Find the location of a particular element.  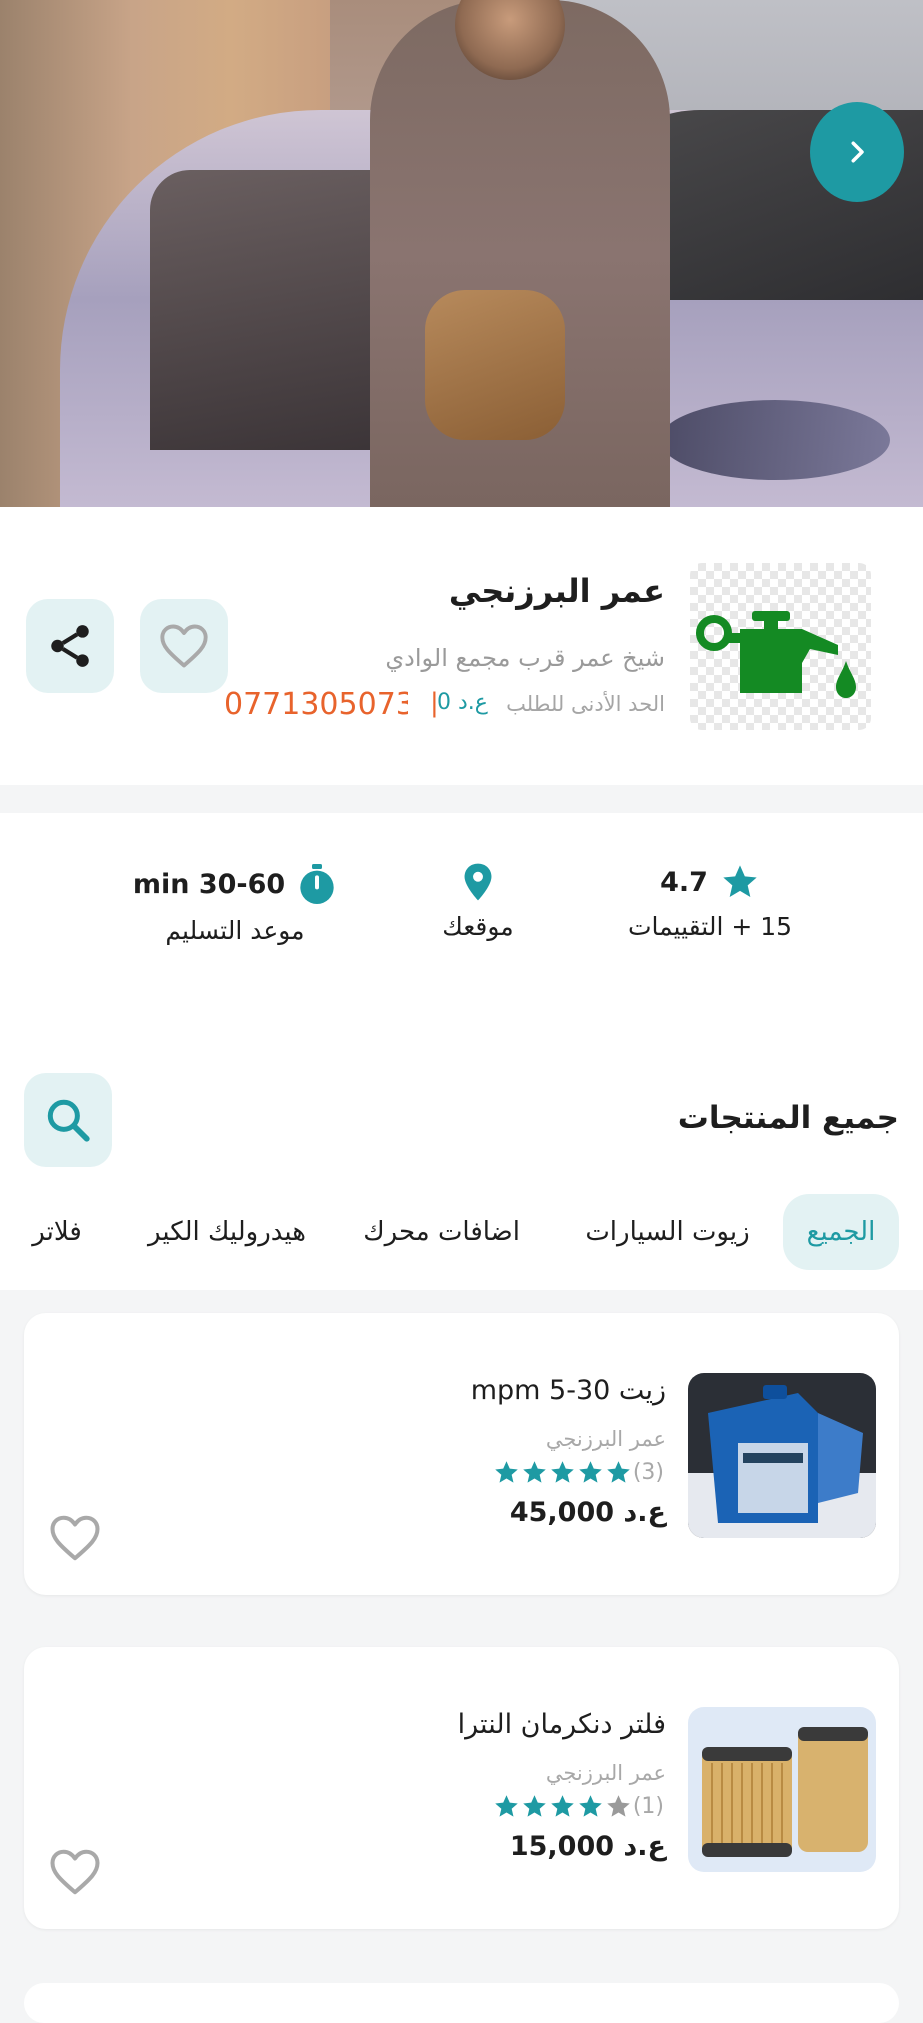

rating-count: (1) is located at coordinates (648, 1806).